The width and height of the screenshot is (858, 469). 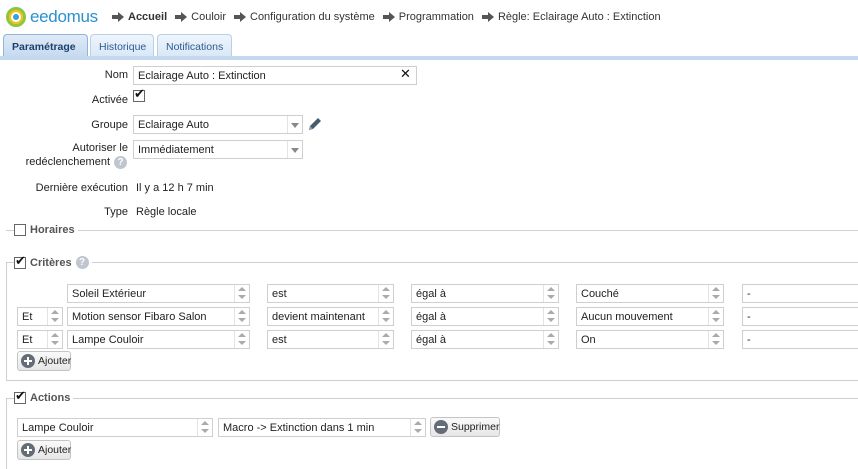 What do you see at coordinates (20, 230) in the screenshot?
I see `horaires-checkbox` at bounding box center [20, 230].